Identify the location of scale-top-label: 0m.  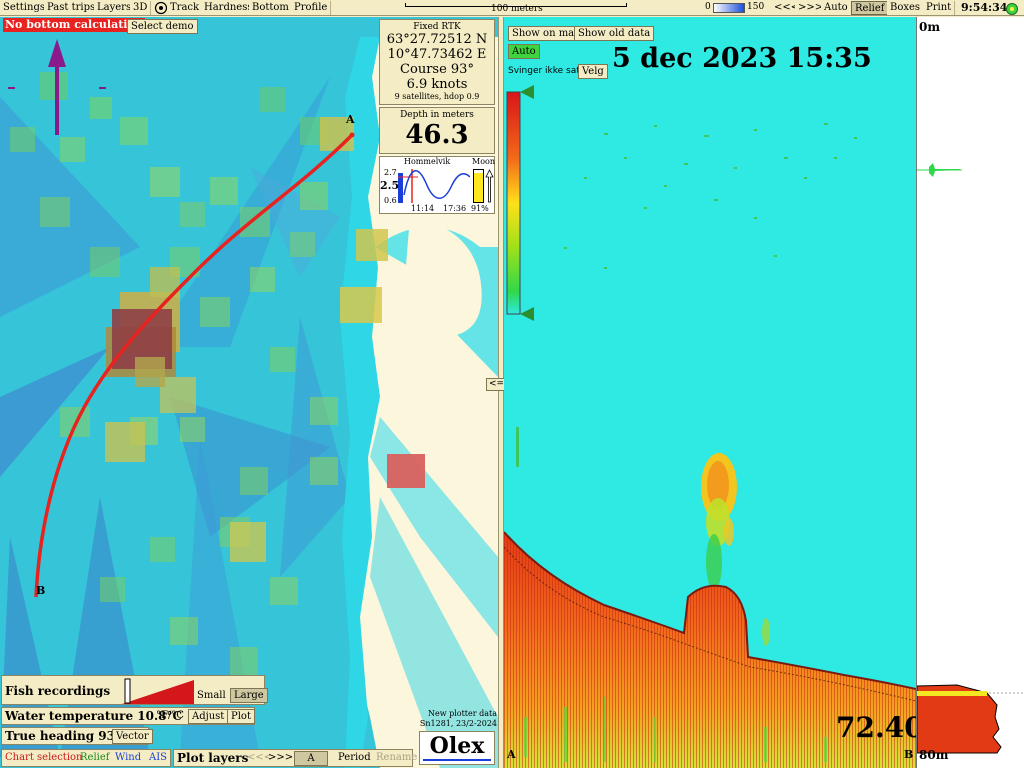
(930, 27).